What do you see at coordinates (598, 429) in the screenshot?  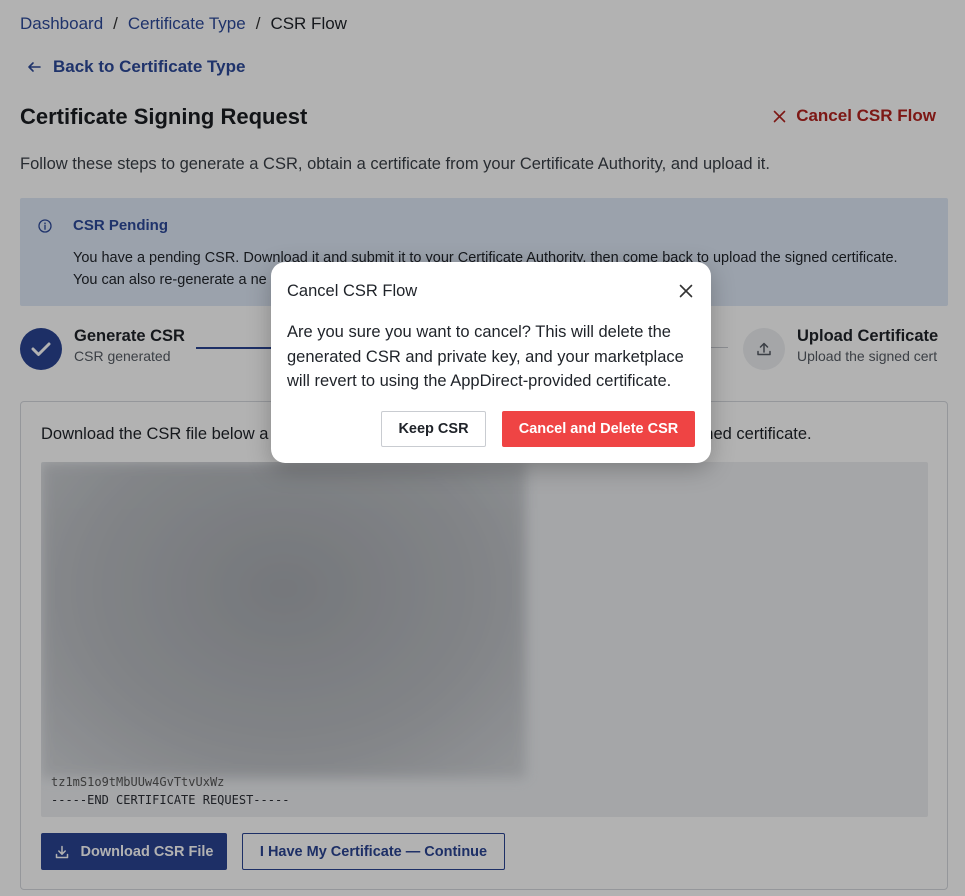 I see `cancel-and-delete-csr-button: Cancel and Delete CSR` at bounding box center [598, 429].